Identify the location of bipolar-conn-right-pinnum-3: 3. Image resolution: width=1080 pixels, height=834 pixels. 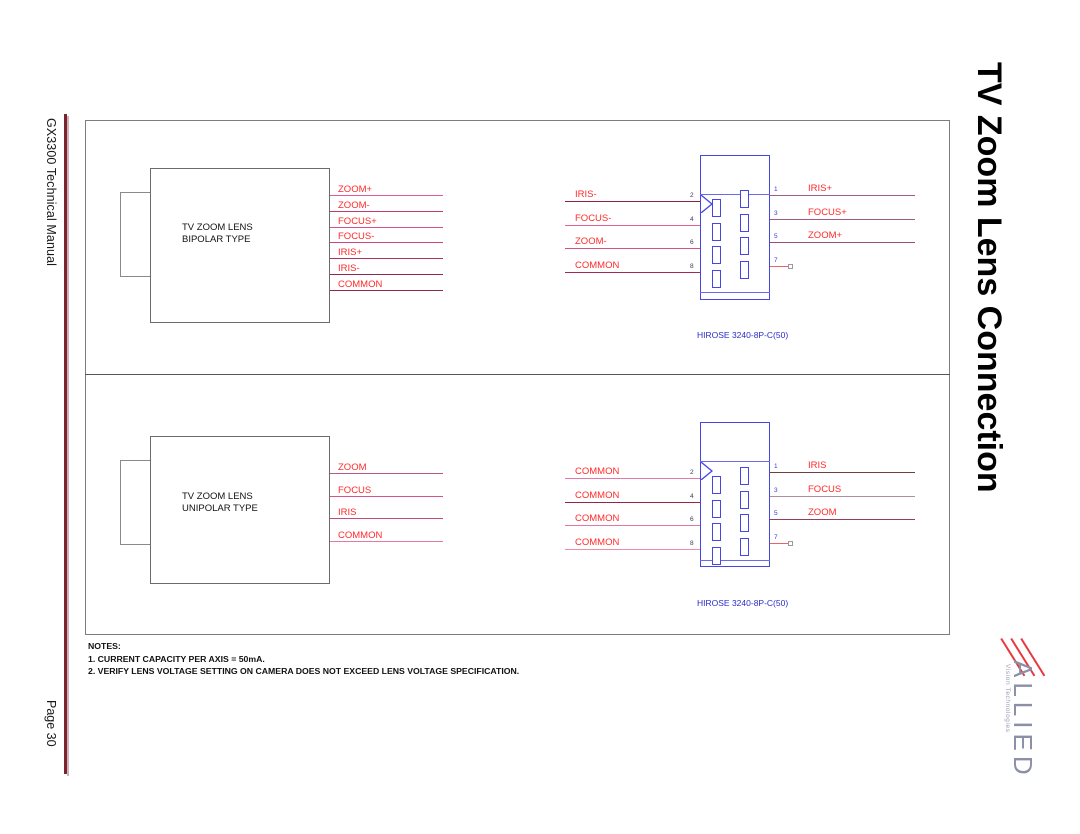
(776, 213).